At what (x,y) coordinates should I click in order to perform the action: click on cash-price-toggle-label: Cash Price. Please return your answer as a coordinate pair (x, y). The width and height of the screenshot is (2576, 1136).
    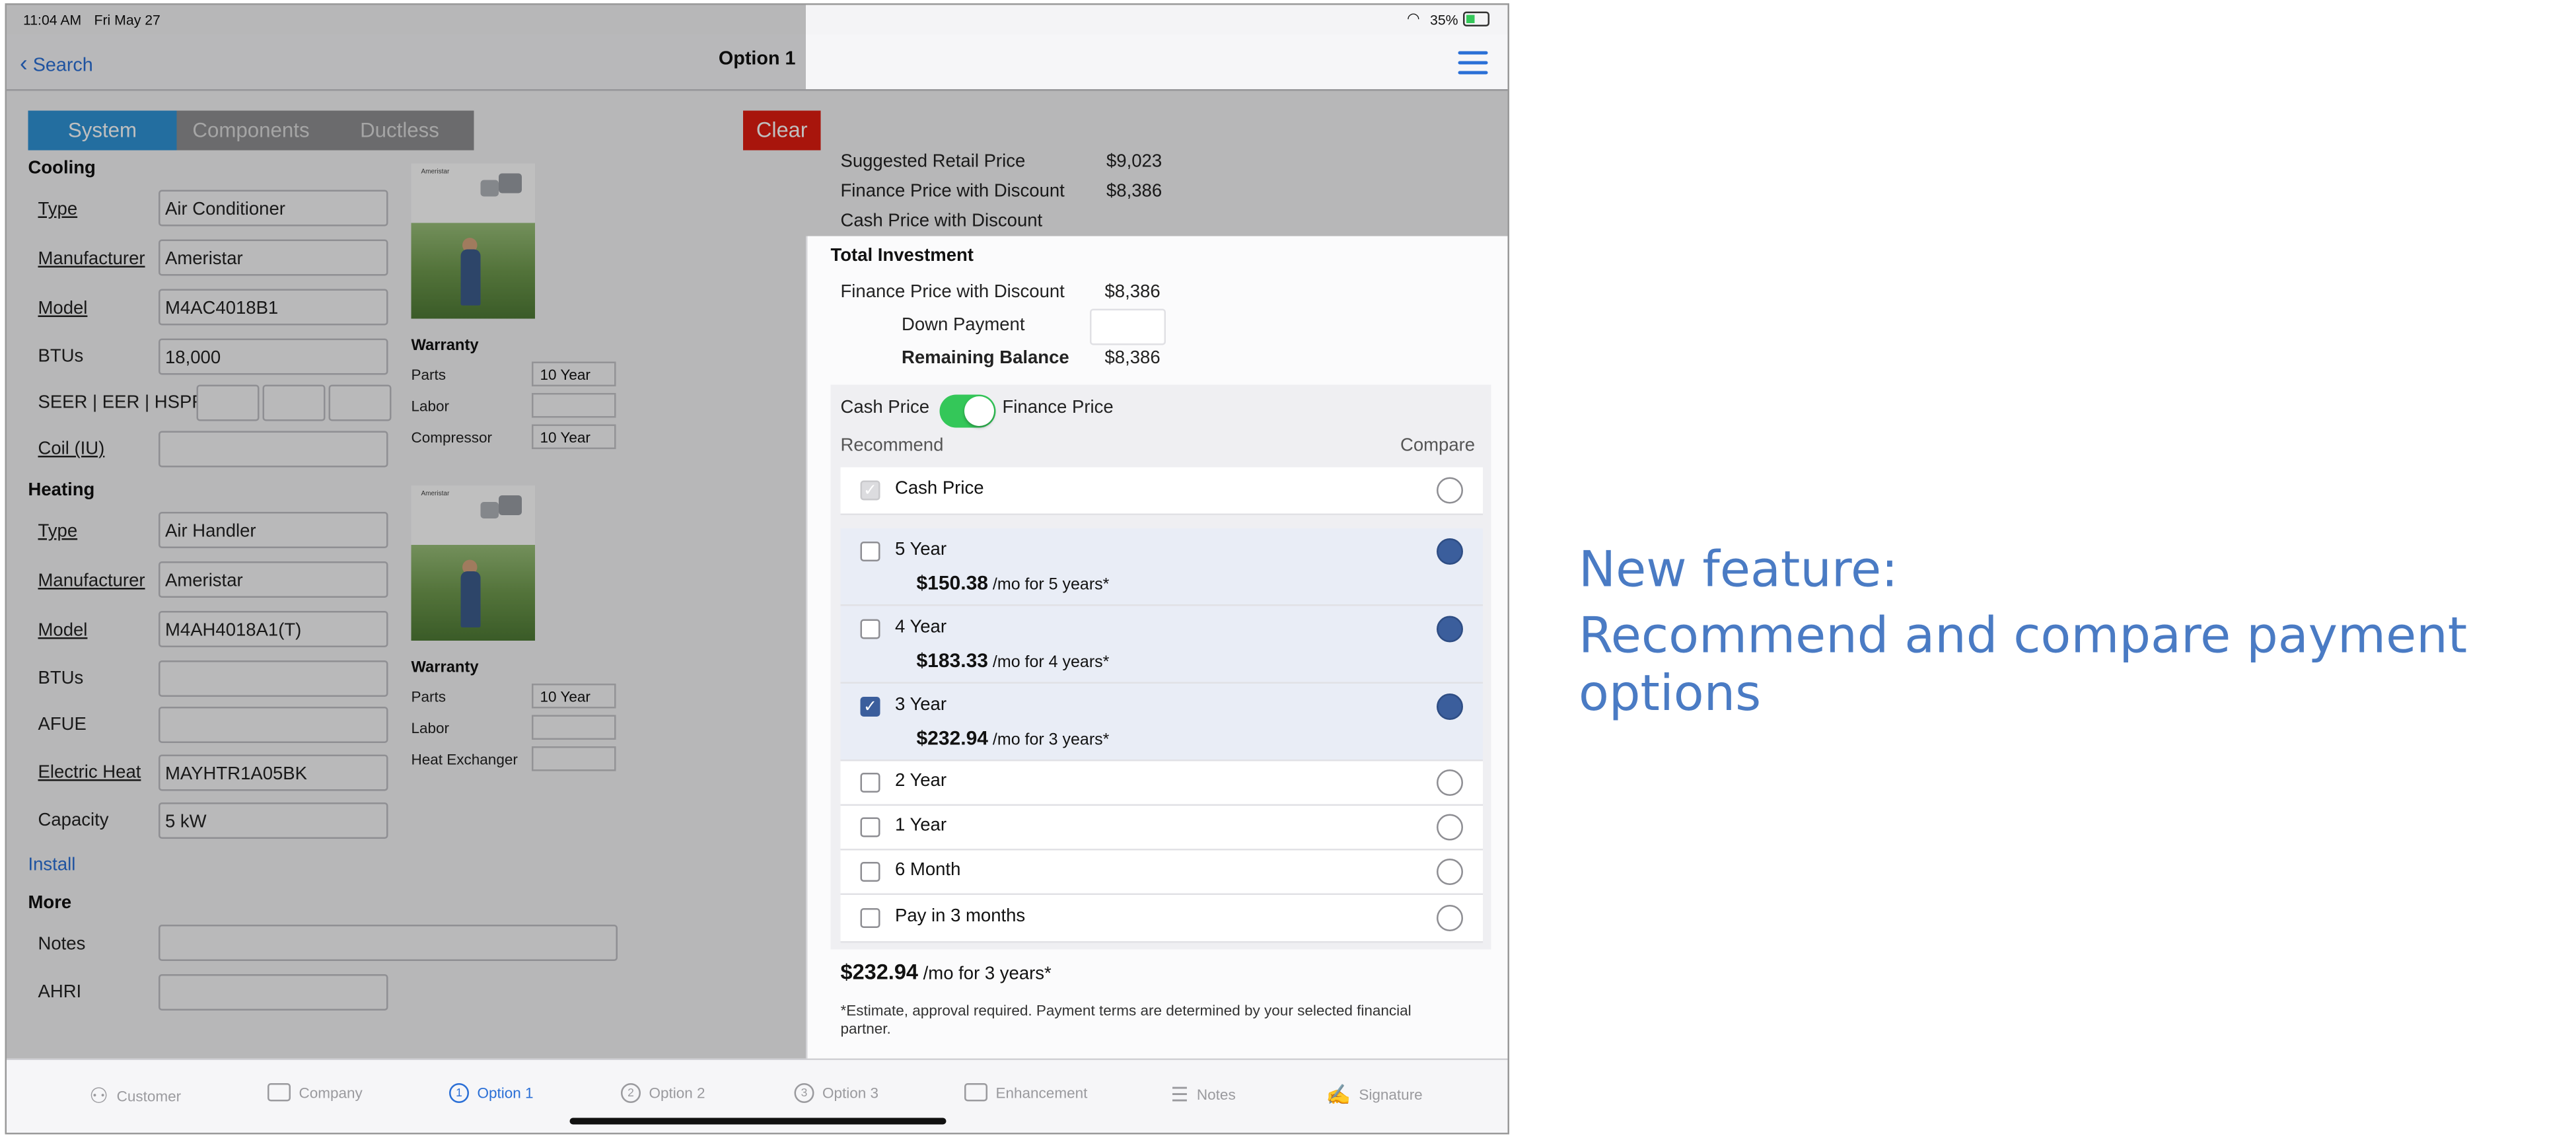
    Looking at the image, I should click on (885, 408).